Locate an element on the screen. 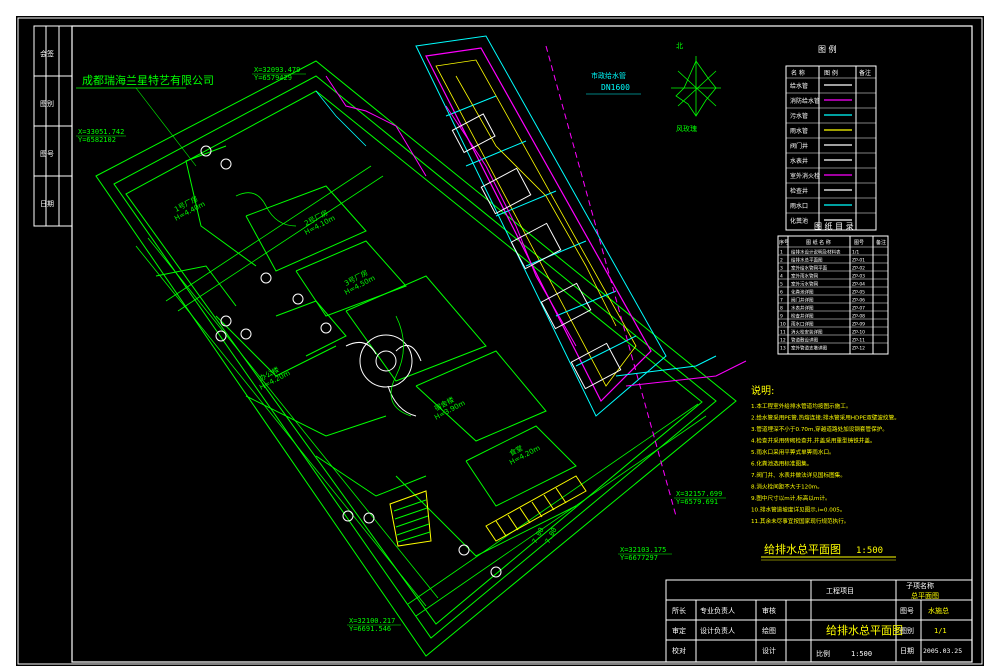 The width and height of the screenshot is (1000, 666). drawing-list-cell: ZP-03 is located at coordinates (858, 277).